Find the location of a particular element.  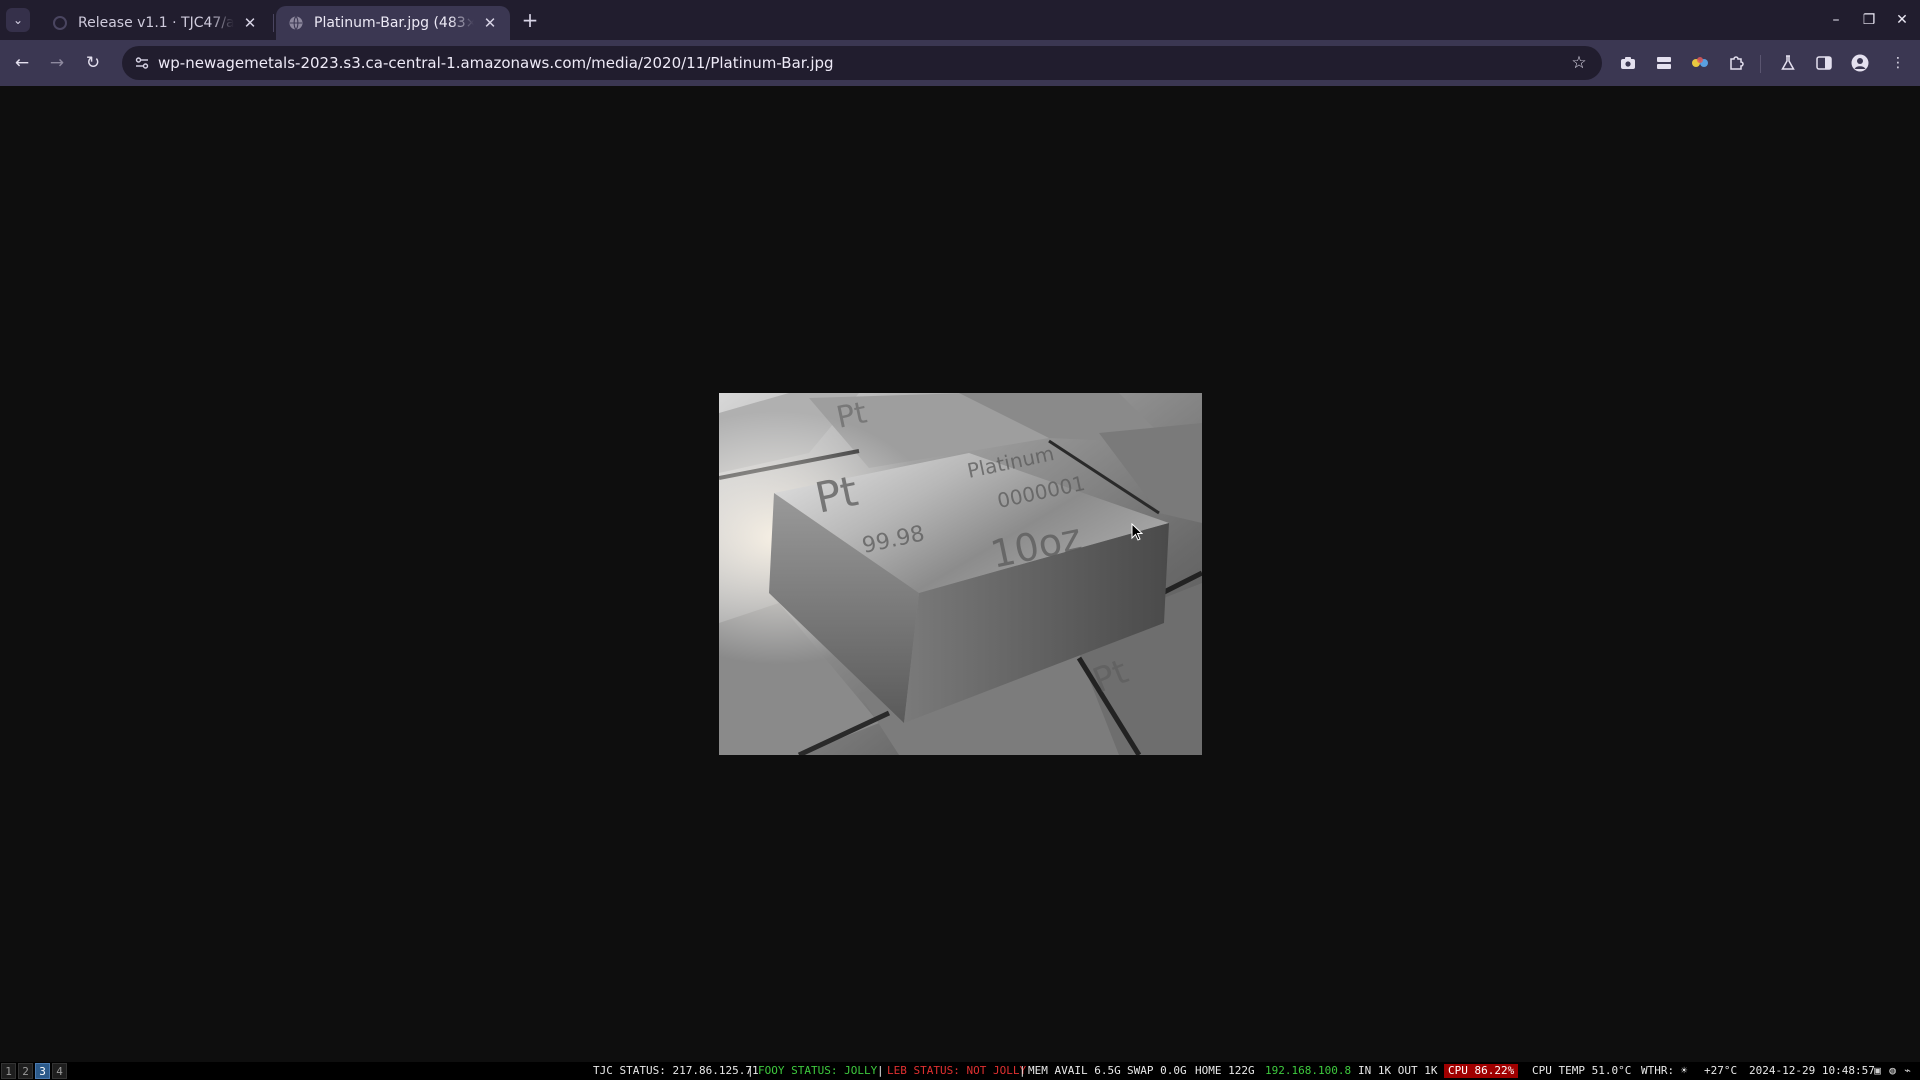

fooy-status: FOOY STATUS: JOLLY is located at coordinates (818, 1070).